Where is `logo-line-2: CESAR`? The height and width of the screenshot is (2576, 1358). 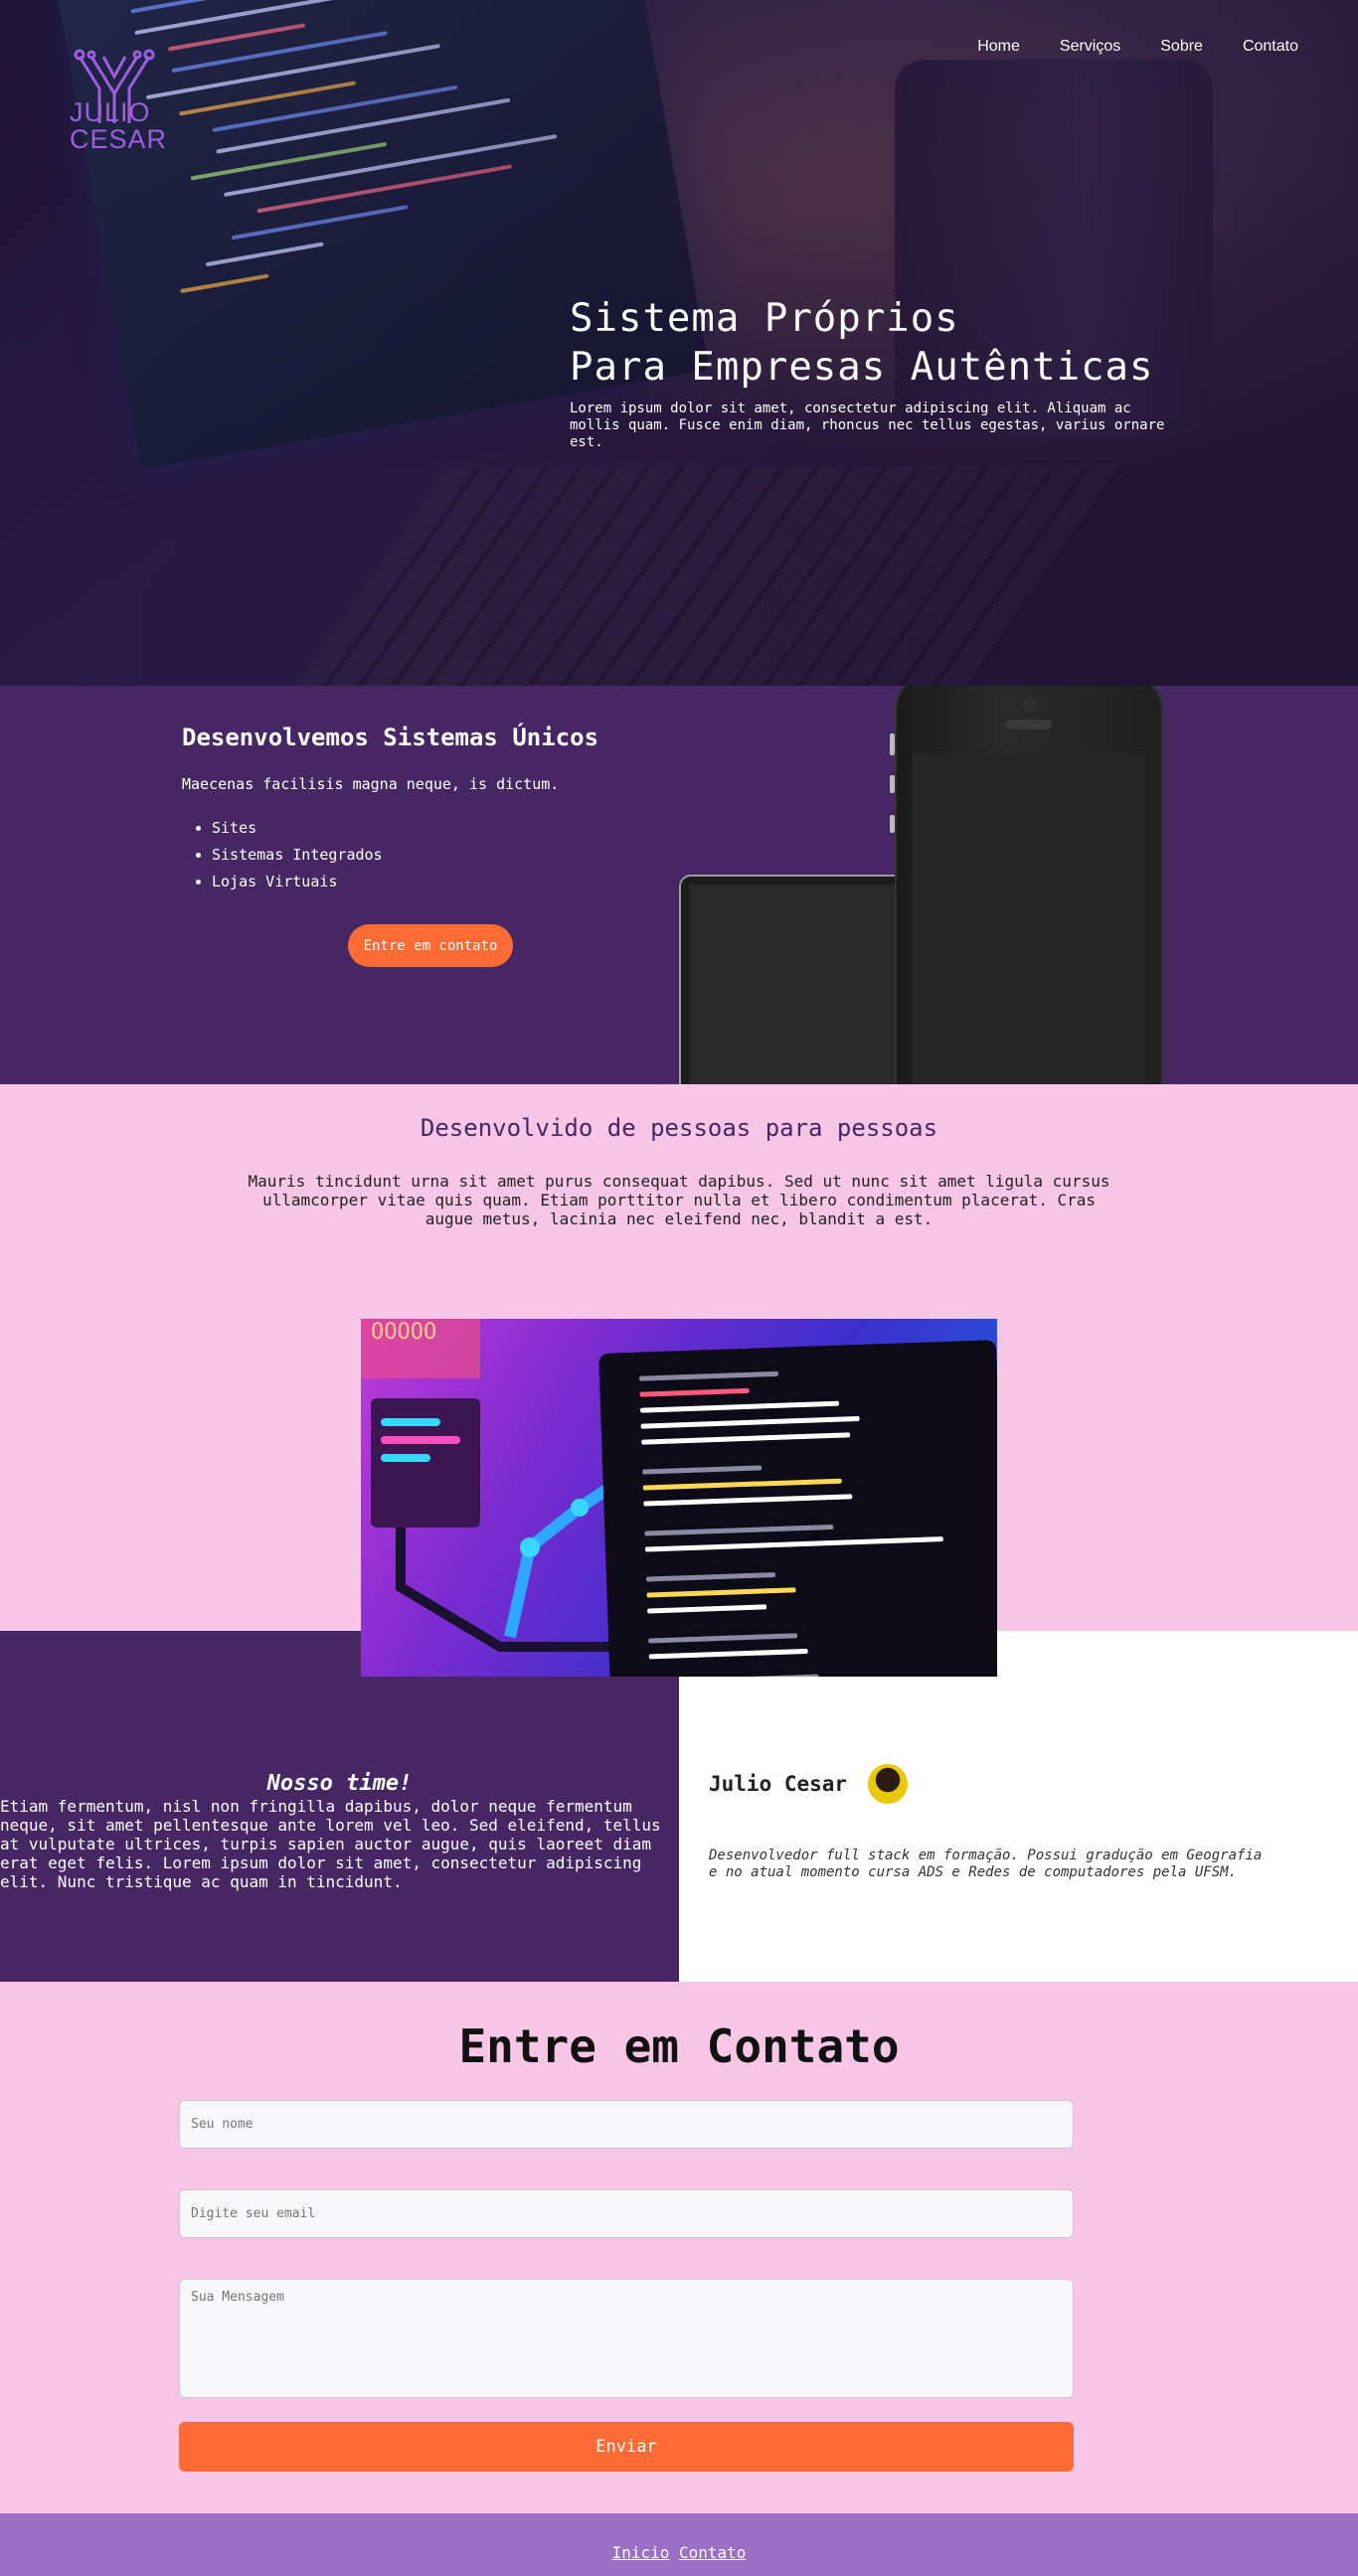 logo-line-2: CESAR is located at coordinates (119, 139).